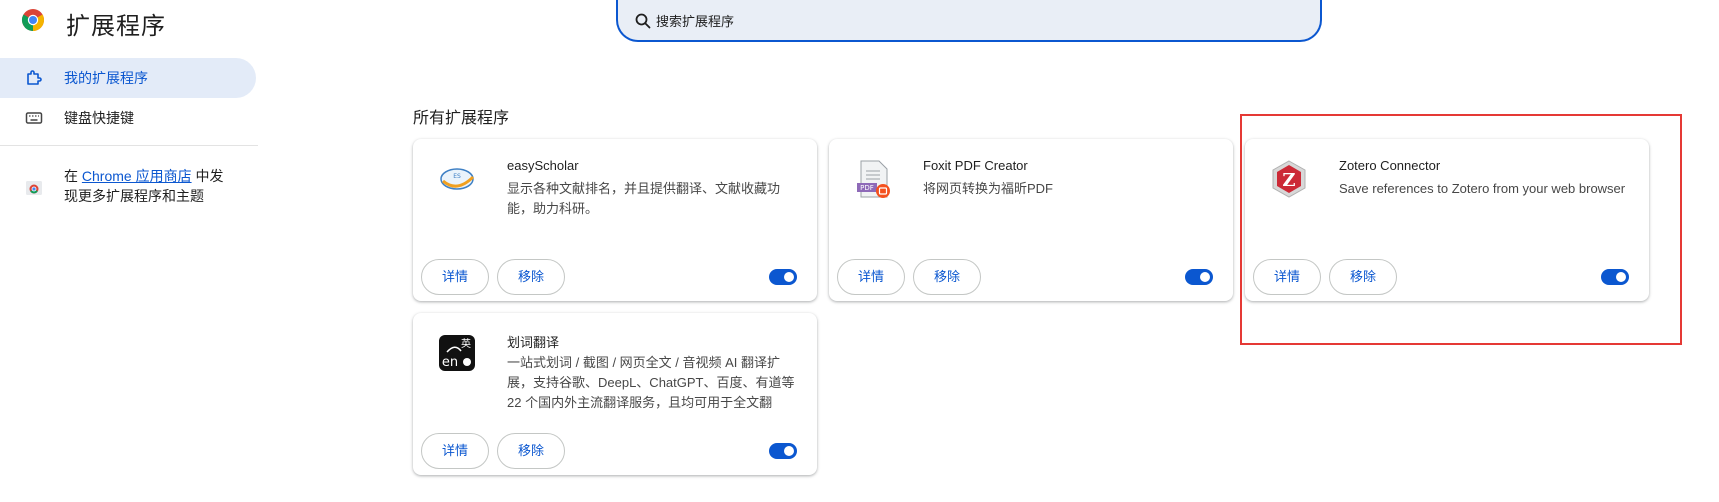  What do you see at coordinates (533, 342) in the screenshot?
I see `extension-name: 划词翻译` at bounding box center [533, 342].